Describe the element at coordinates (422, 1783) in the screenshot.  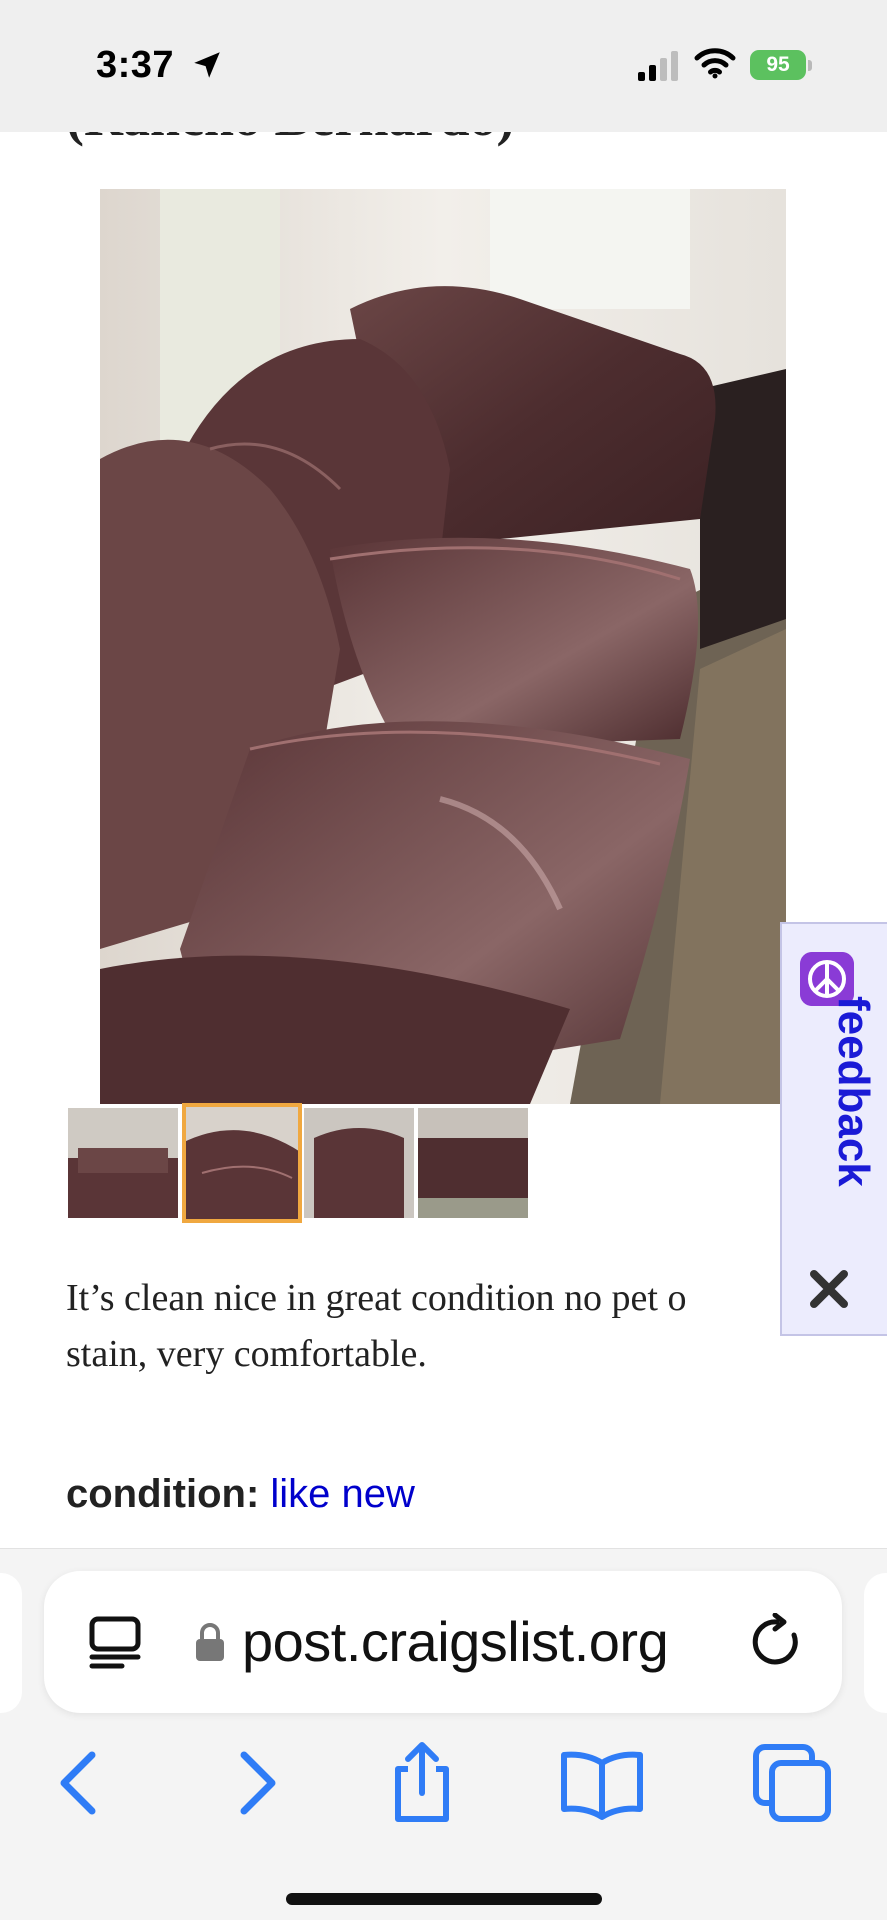
I see `share-icon` at that location.